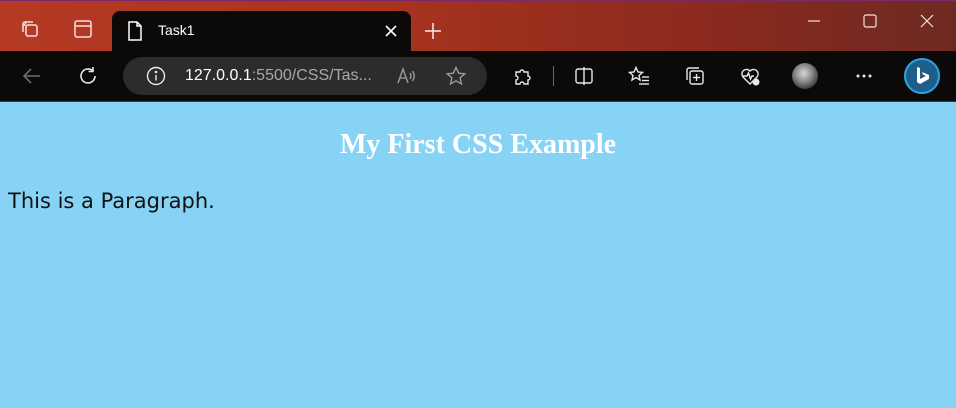 The height and width of the screenshot is (408, 956). Describe the element at coordinates (156, 76) in the screenshot. I see `info-icon` at that location.